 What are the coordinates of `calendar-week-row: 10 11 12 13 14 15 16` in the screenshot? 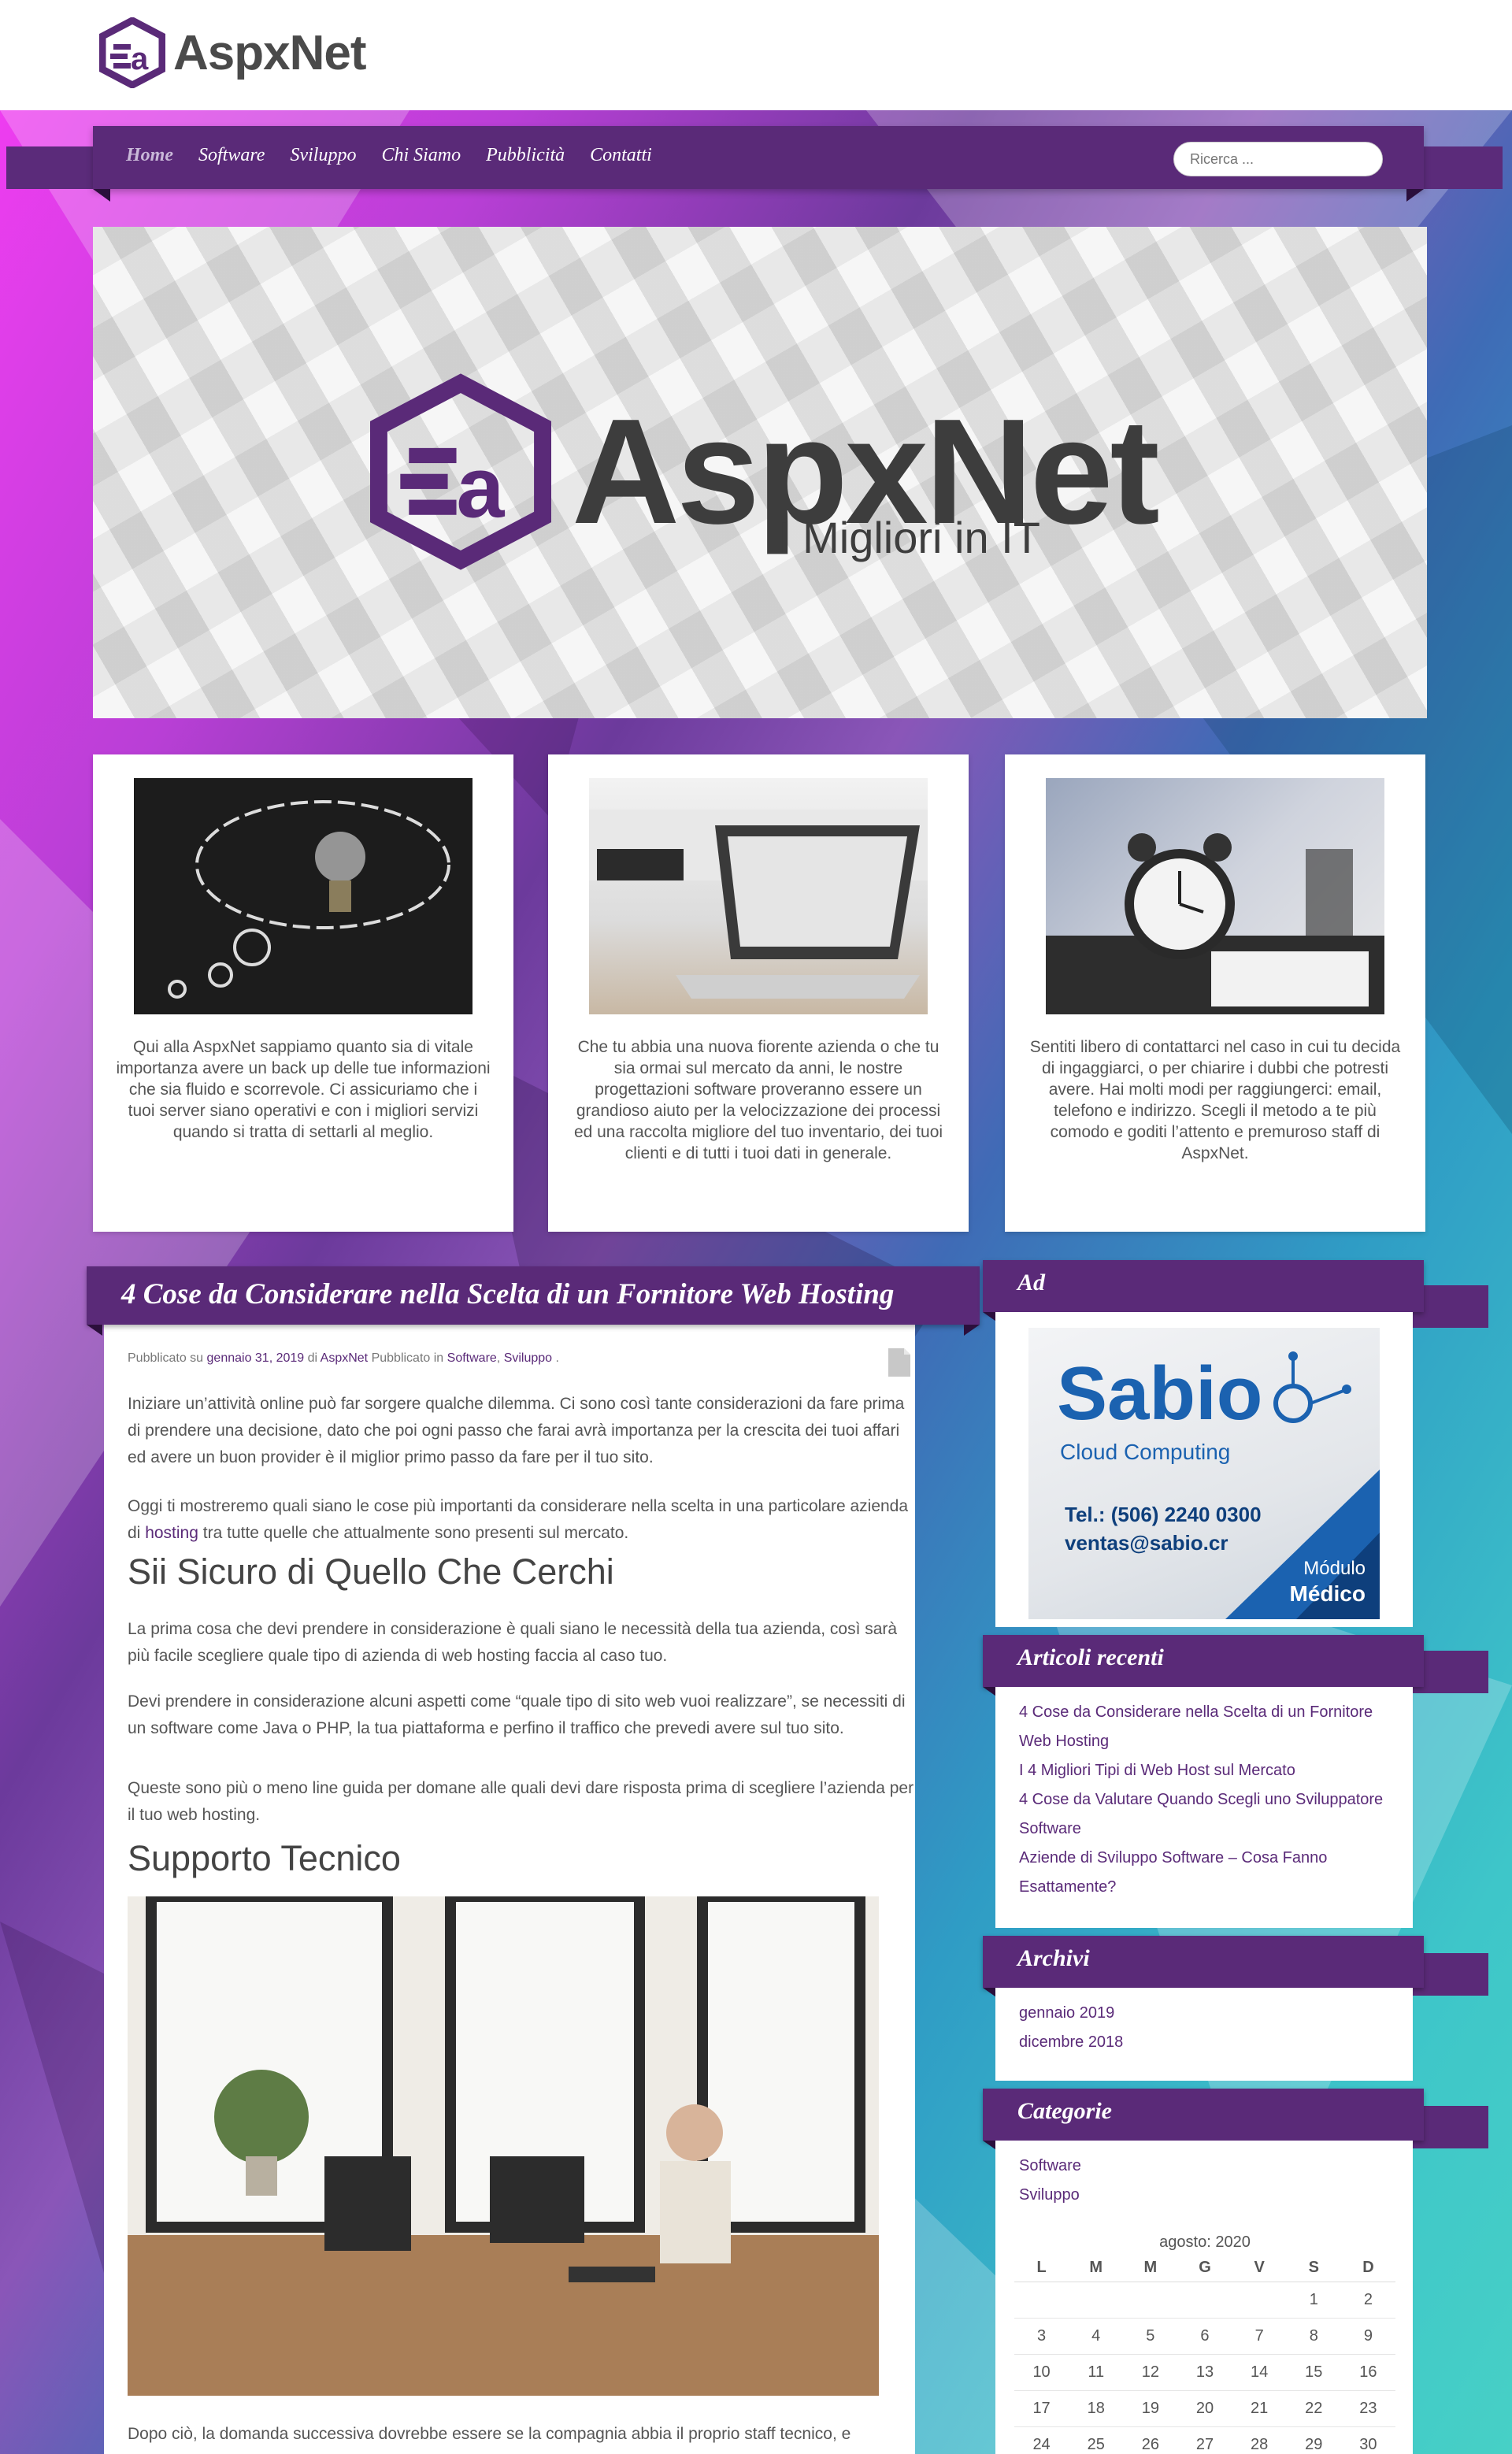 It's located at (1204, 2372).